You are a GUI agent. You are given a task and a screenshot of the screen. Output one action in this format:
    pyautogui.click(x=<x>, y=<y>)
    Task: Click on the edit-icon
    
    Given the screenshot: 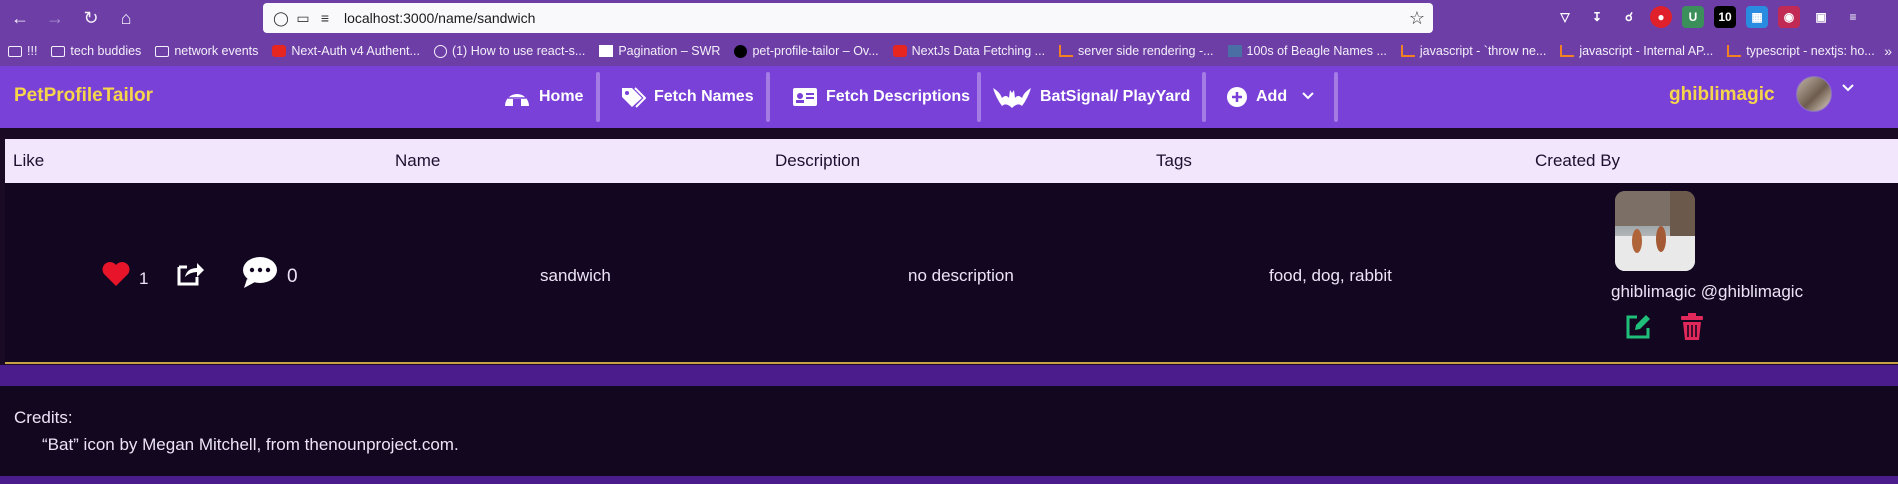 What is the action you would take?
    pyautogui.click(x=1638, y=329)
    